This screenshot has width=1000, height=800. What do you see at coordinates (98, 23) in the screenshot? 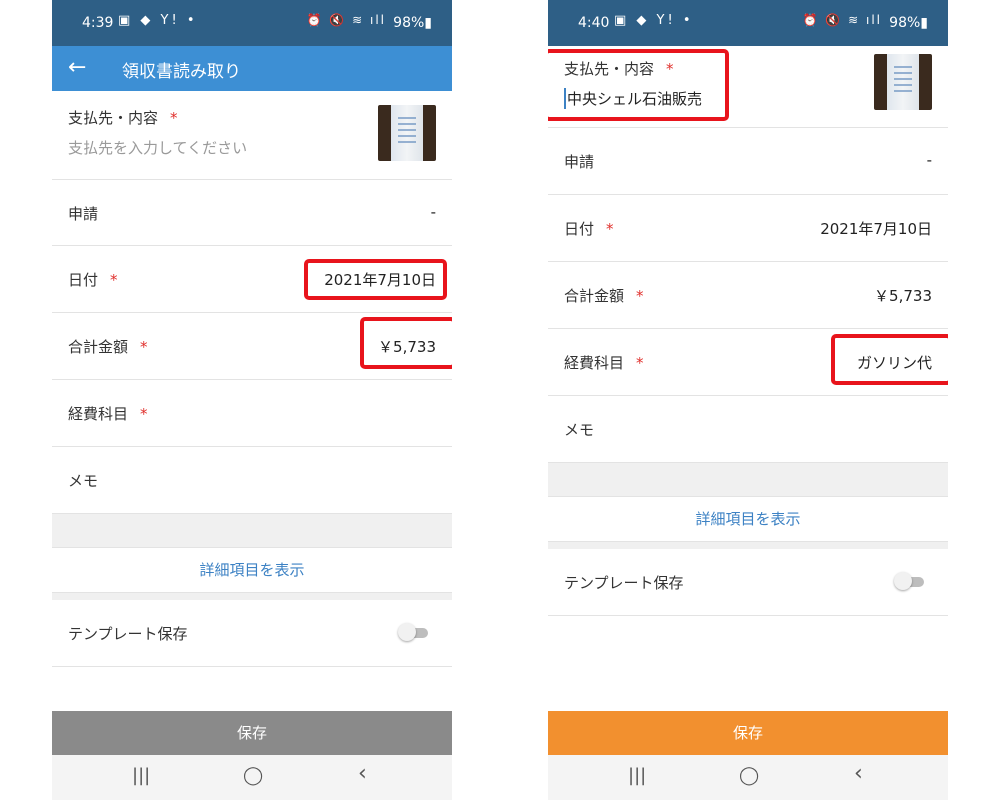
I see `status-time: 4:39` at bounding box center [98, 23].